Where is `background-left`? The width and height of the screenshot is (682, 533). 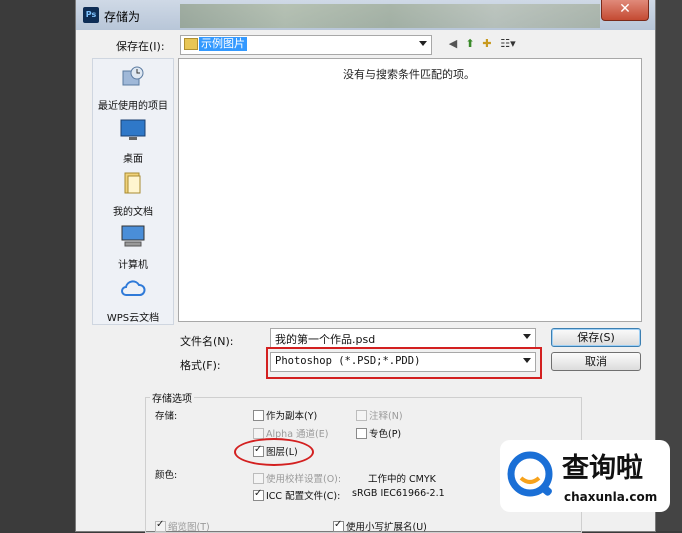 background-left is located at coordinates (38, 265).